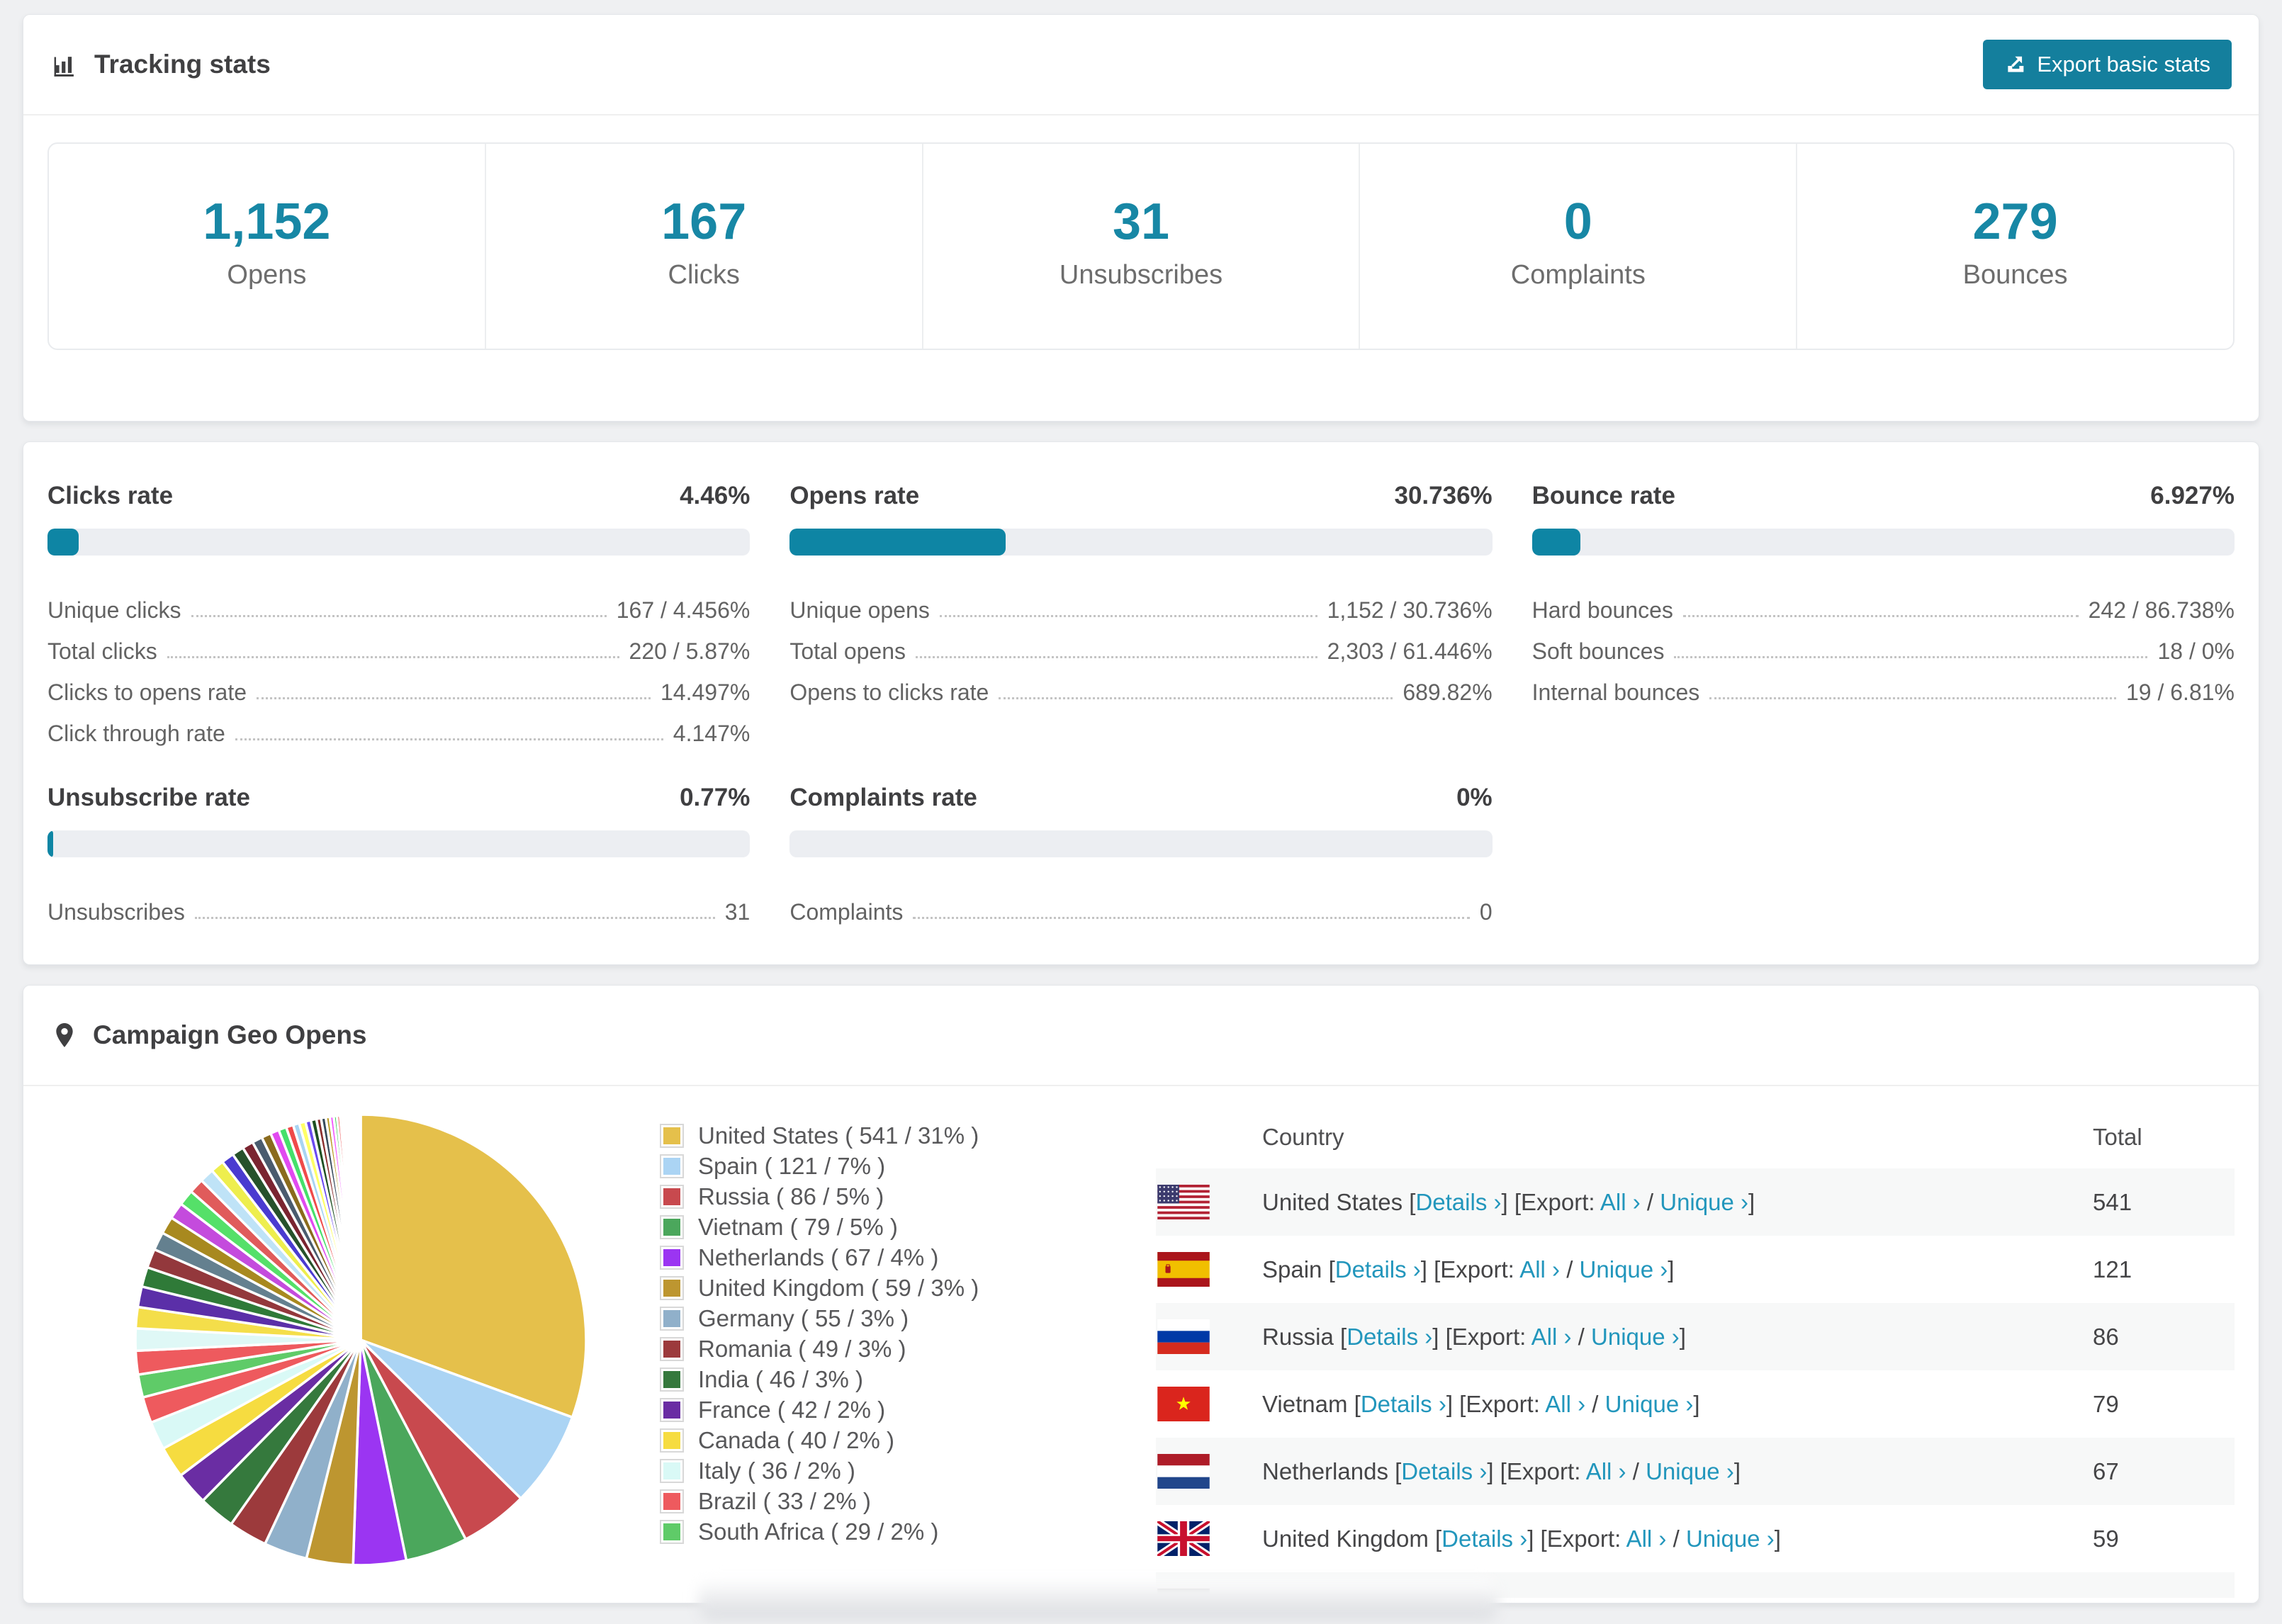 This screenshot has width=2282, height=1624. Describe the element at coordinates (399, 685) in the screenshot. I see `rate-detail-row: Clicks to opens rate 14.497%` at that location.